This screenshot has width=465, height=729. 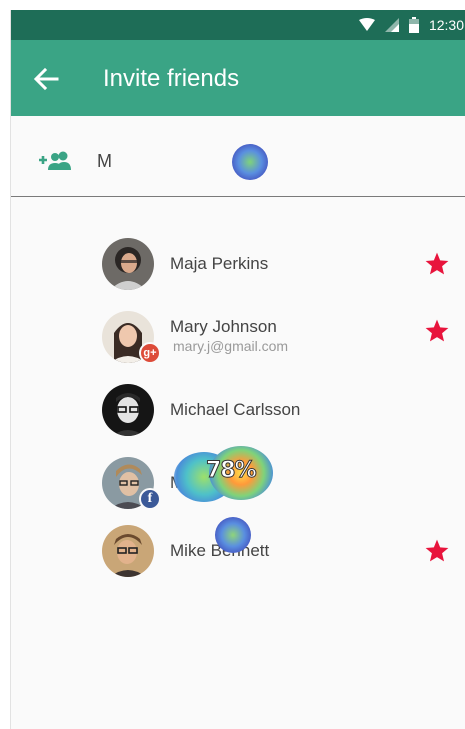 I want to click on contact-name: Mike Allen, so click(x=209, y=482).